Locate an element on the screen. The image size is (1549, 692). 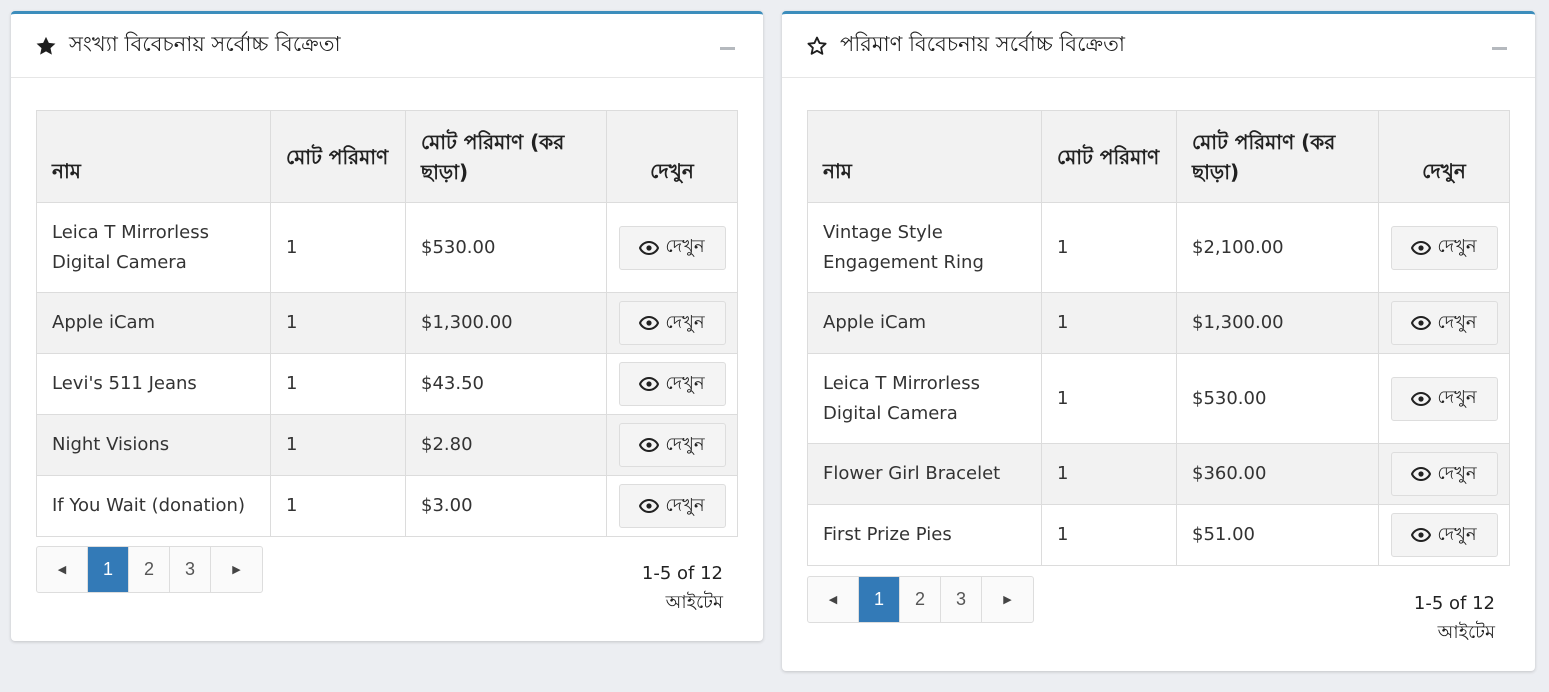
cell-amount: $51.00 is located at coordinates (1277, 535).